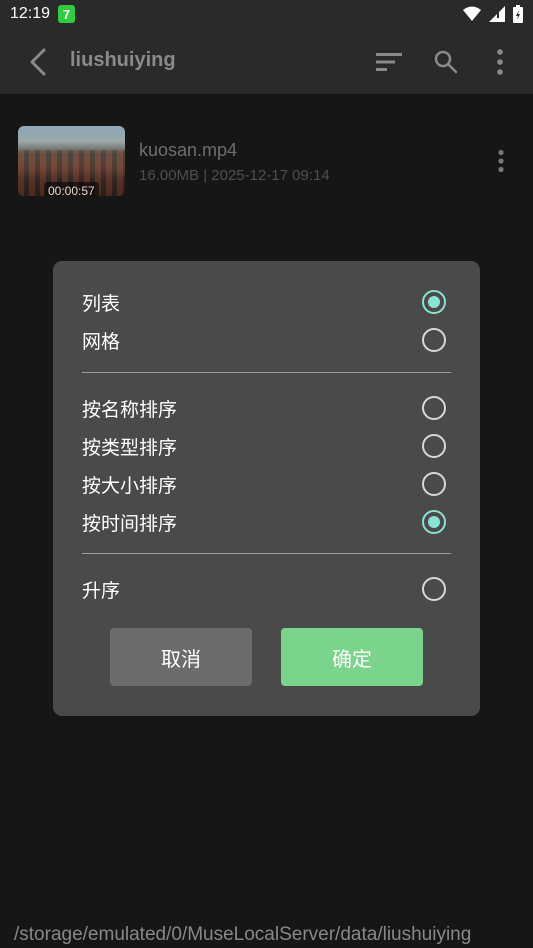  I want to click on video-thumbnail: 00:00:57, so click(71, 161).